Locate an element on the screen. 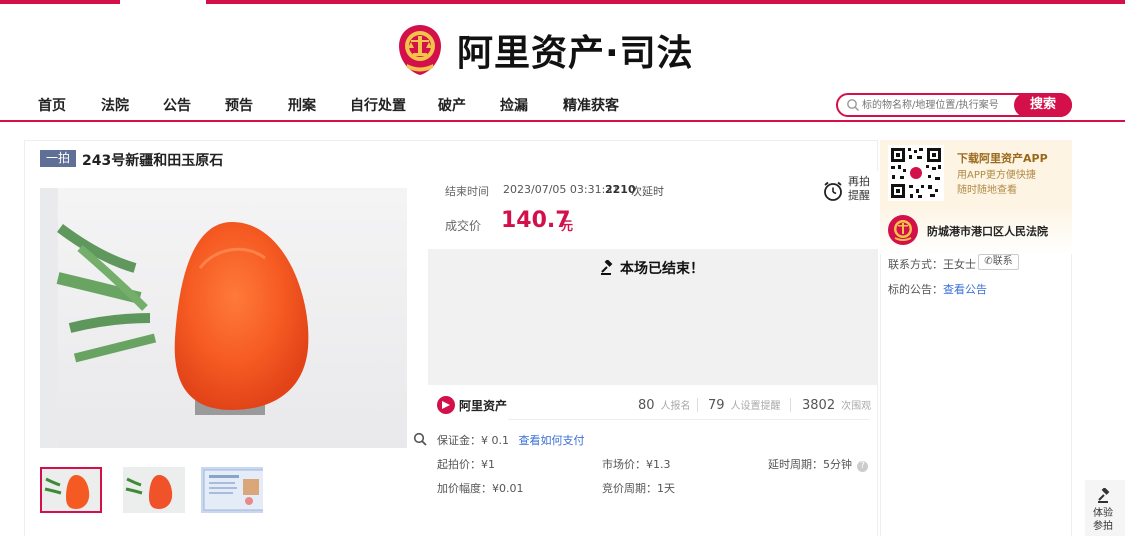  site-logo: 阿里资产·司法 is located at coordinates (545, 50).